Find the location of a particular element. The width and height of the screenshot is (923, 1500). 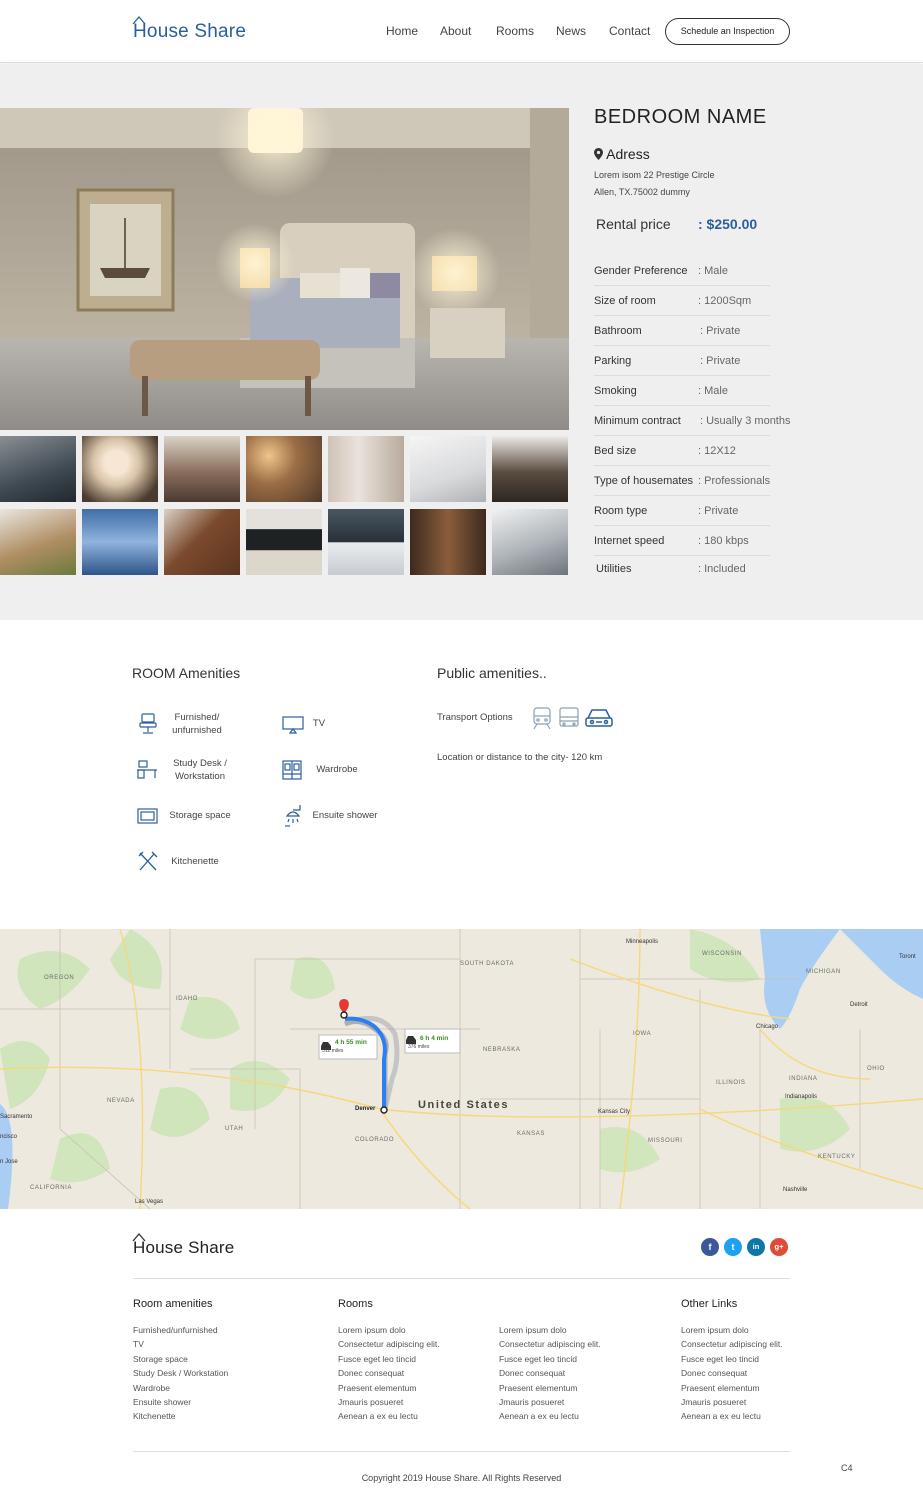

footer-link: Storage space is located at coordinates (180, 1359).